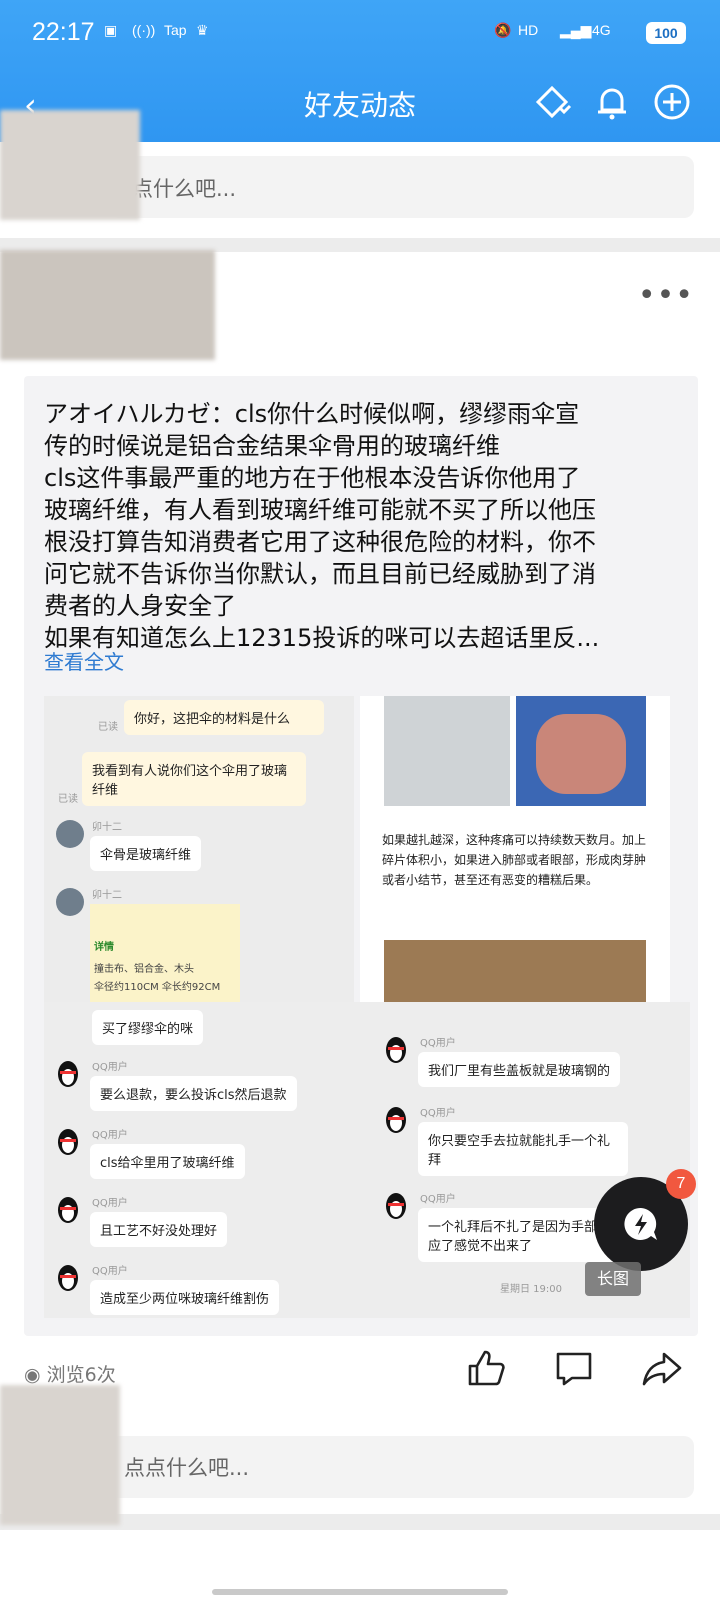  Describe the element at coordinates (447, 751) in the screenshot. I see `fiberglass-photo` at that location.